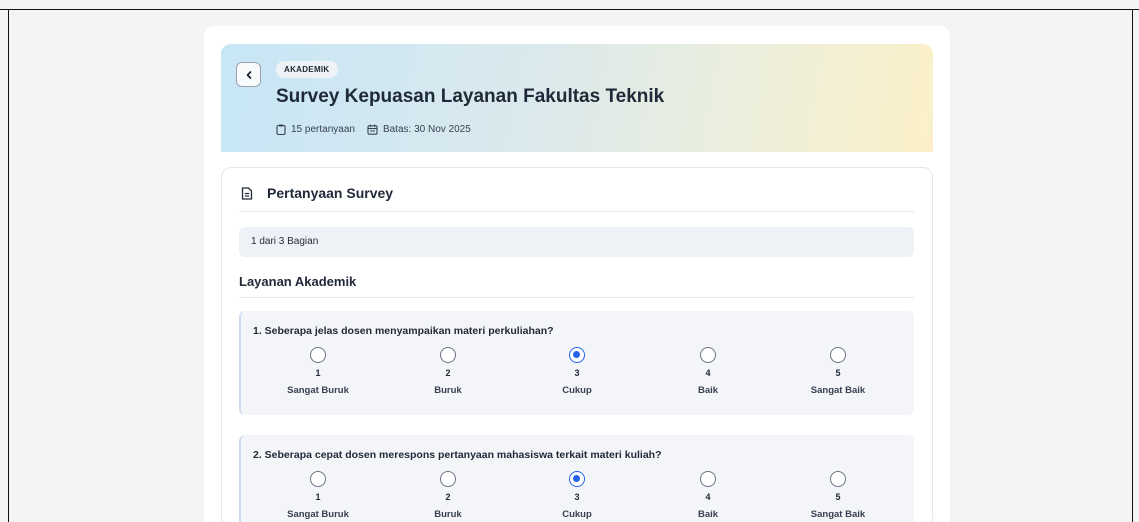  Describe the element at coordinates (576, 242) in the screenshot. I see `section-progress: 1 dari 3 Bagian` at that location.